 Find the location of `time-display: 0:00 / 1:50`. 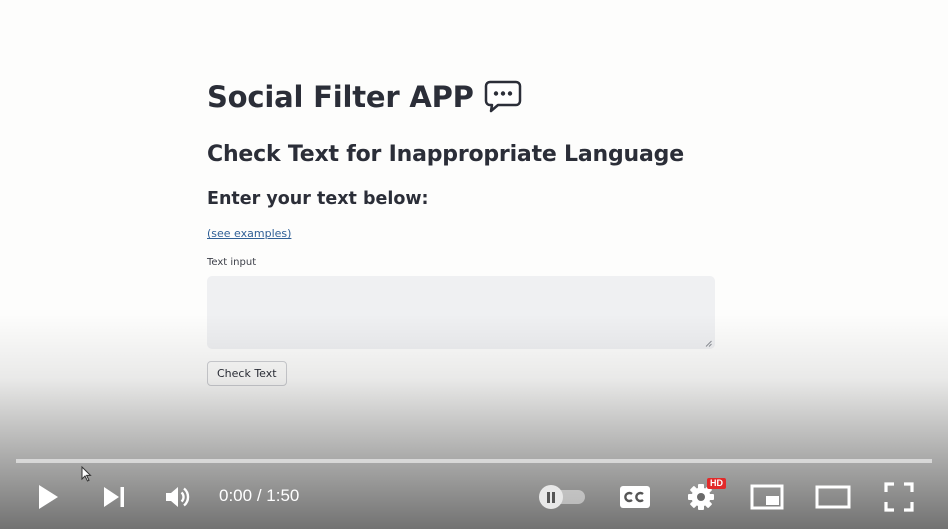

time-display: 0:00 / 1:50 is located at coordinates (259, 495).